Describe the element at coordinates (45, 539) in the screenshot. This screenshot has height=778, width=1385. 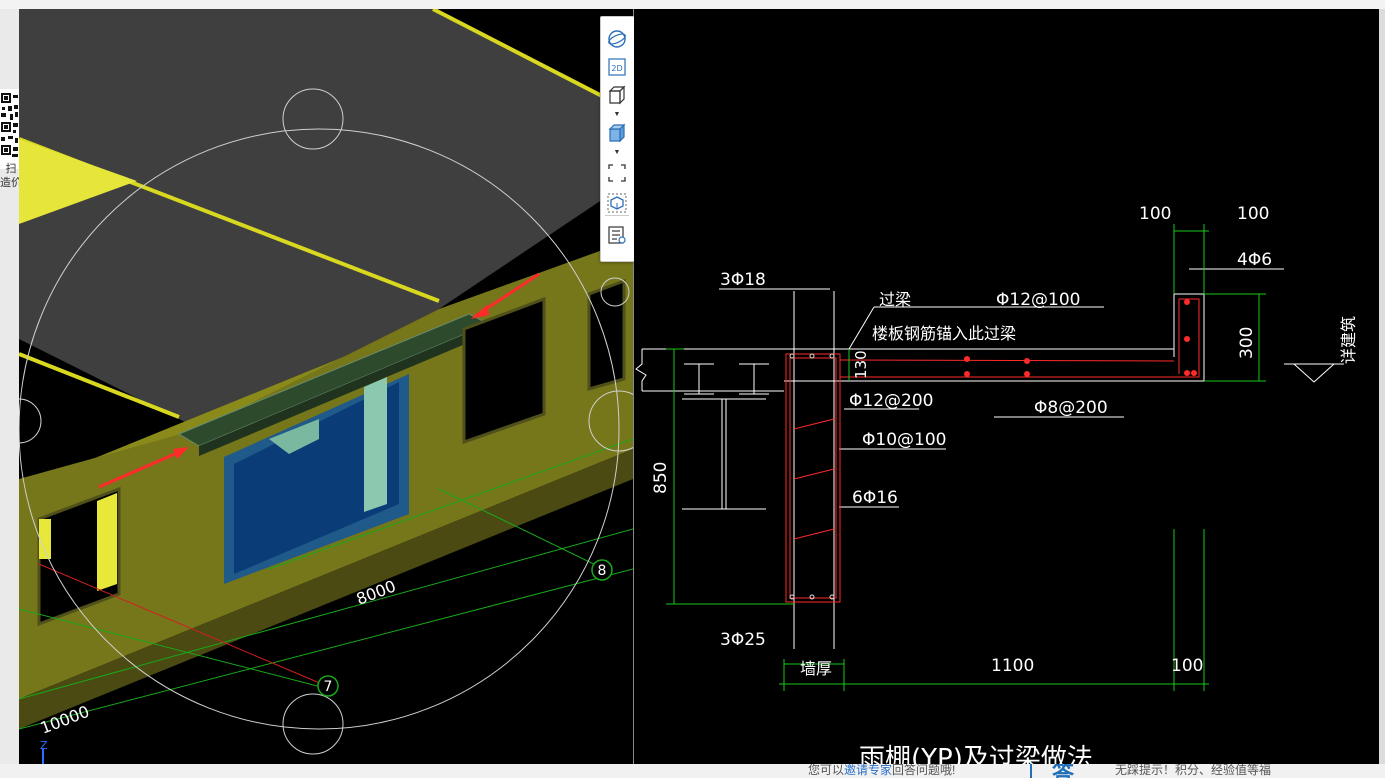
I see `window-left-jamb` at that location.